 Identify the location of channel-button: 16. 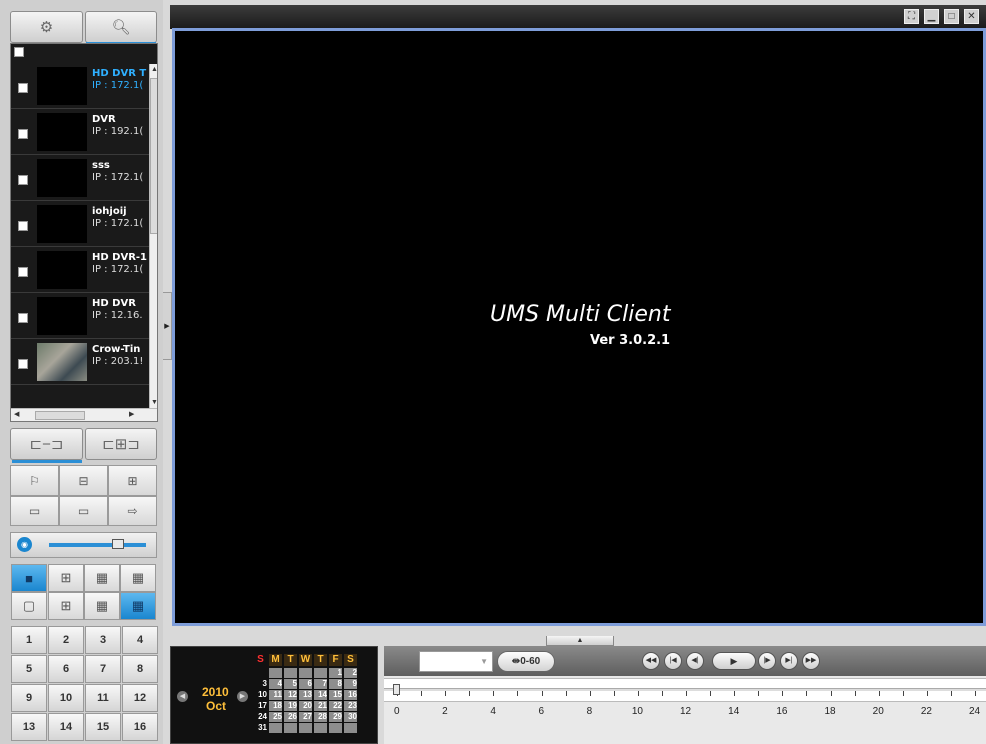
(140, 727).